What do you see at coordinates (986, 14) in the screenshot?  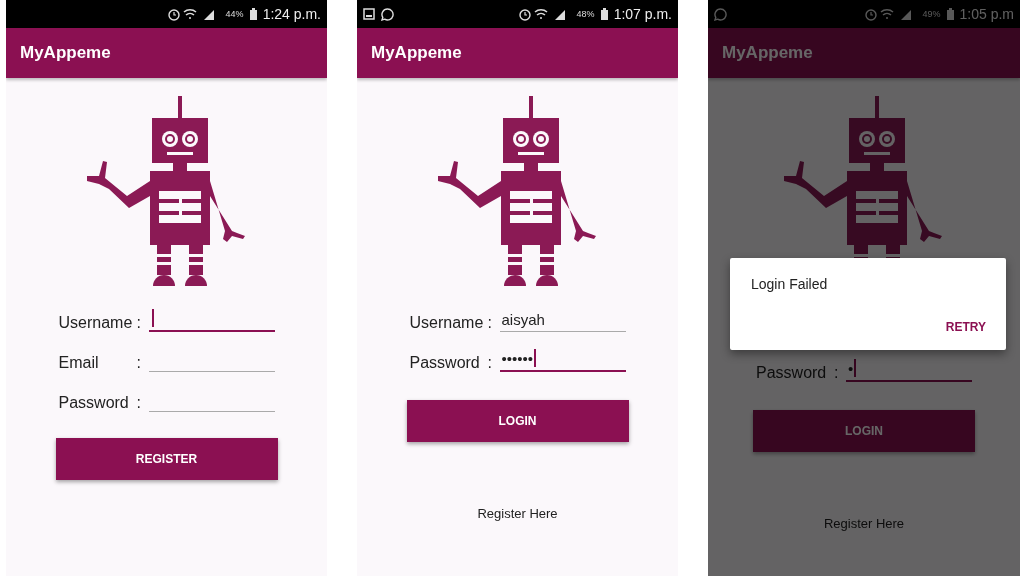 I see `status-time: 1:05 p.m` at bounding box center [986, 14].